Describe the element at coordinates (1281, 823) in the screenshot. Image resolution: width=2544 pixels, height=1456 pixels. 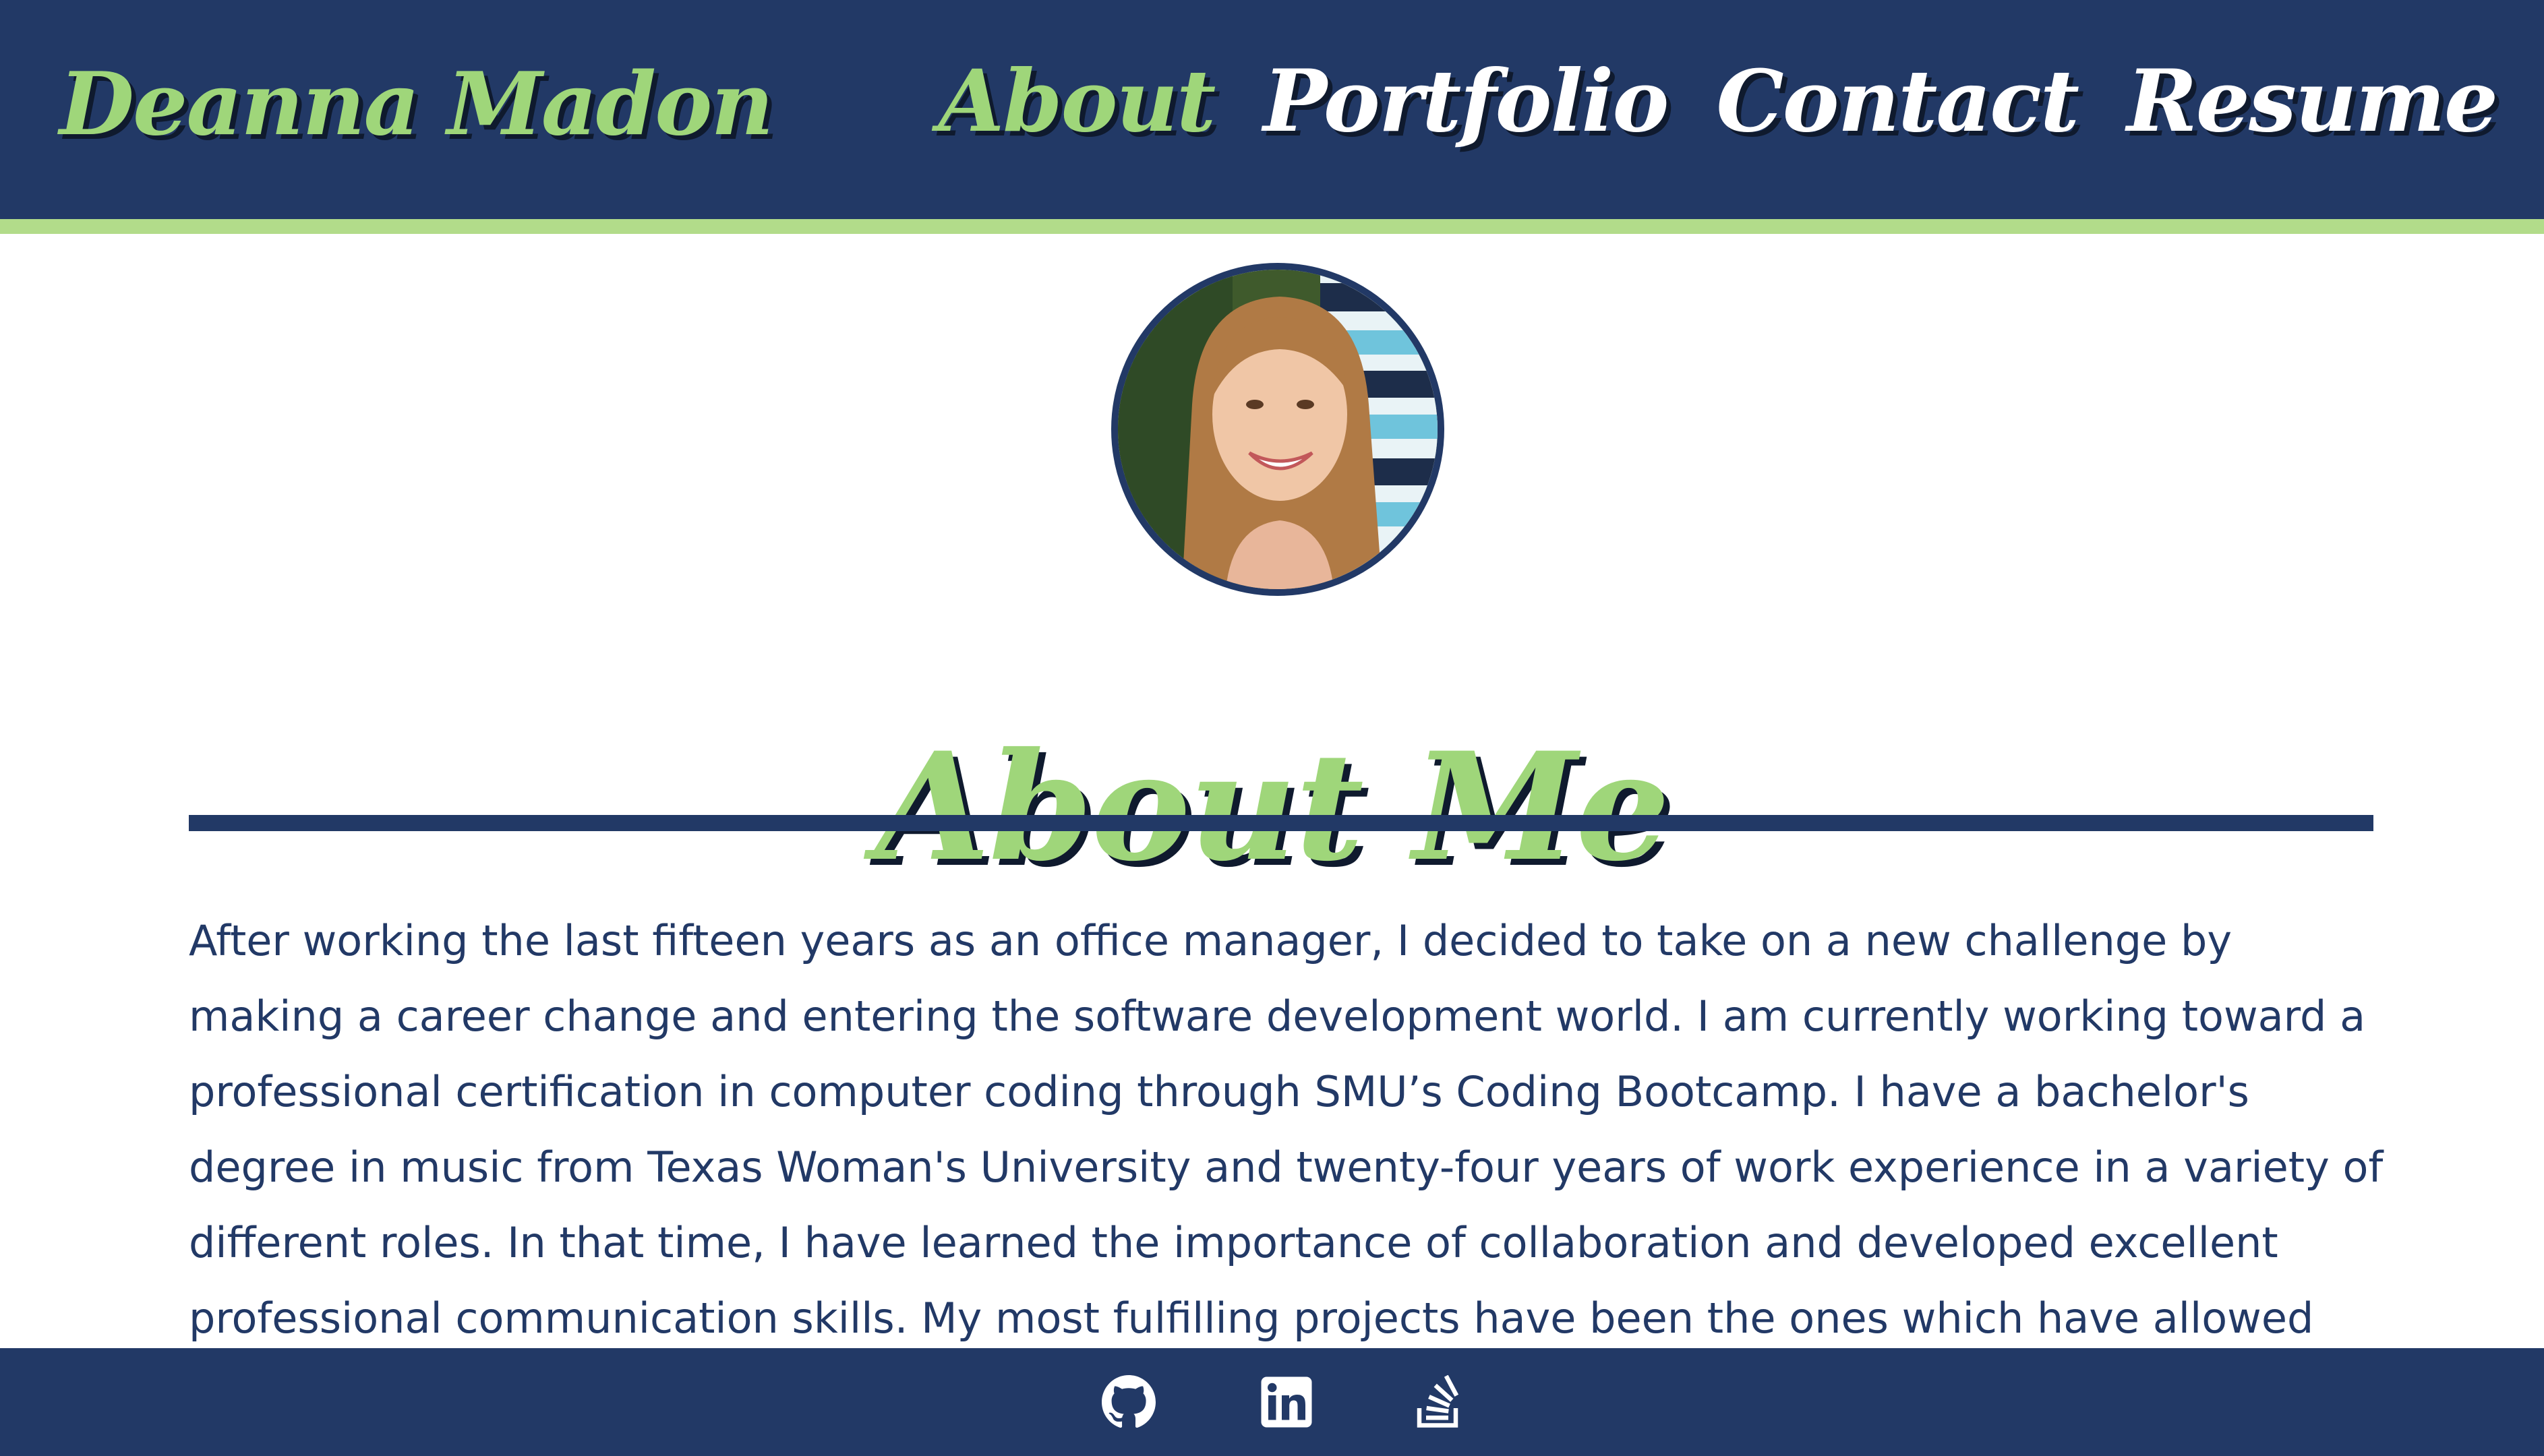
I see `heading-divider` at that location.